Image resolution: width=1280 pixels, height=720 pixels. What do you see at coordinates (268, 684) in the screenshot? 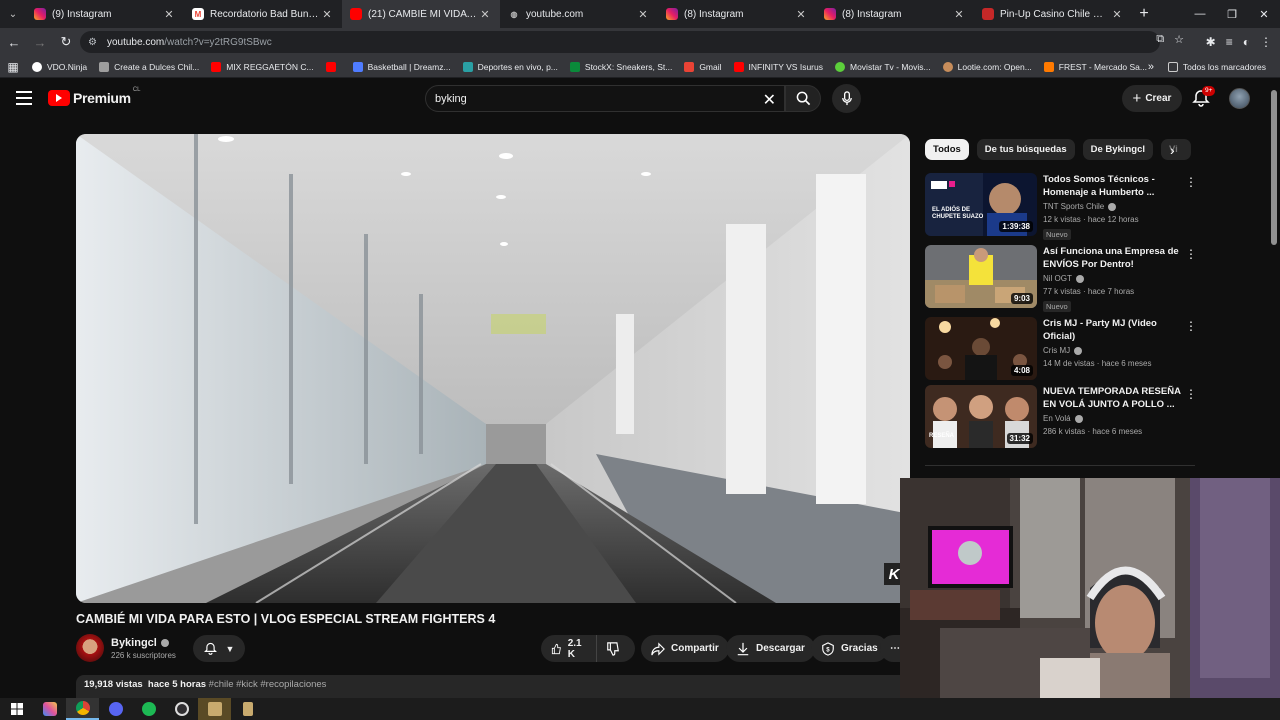
I see `hashtags: #chile #kick #recopilaciones` at bounding box center [268, 684].